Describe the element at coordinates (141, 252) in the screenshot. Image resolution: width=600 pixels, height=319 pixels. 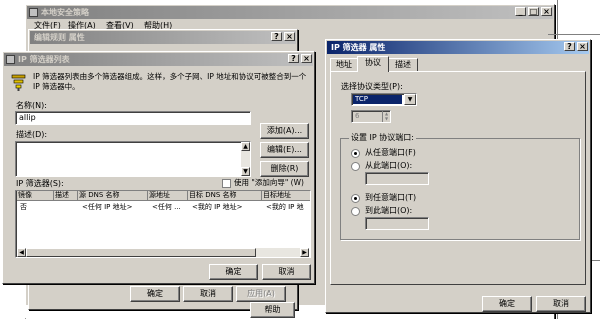
I see `table-scroll-thumb` at that location.